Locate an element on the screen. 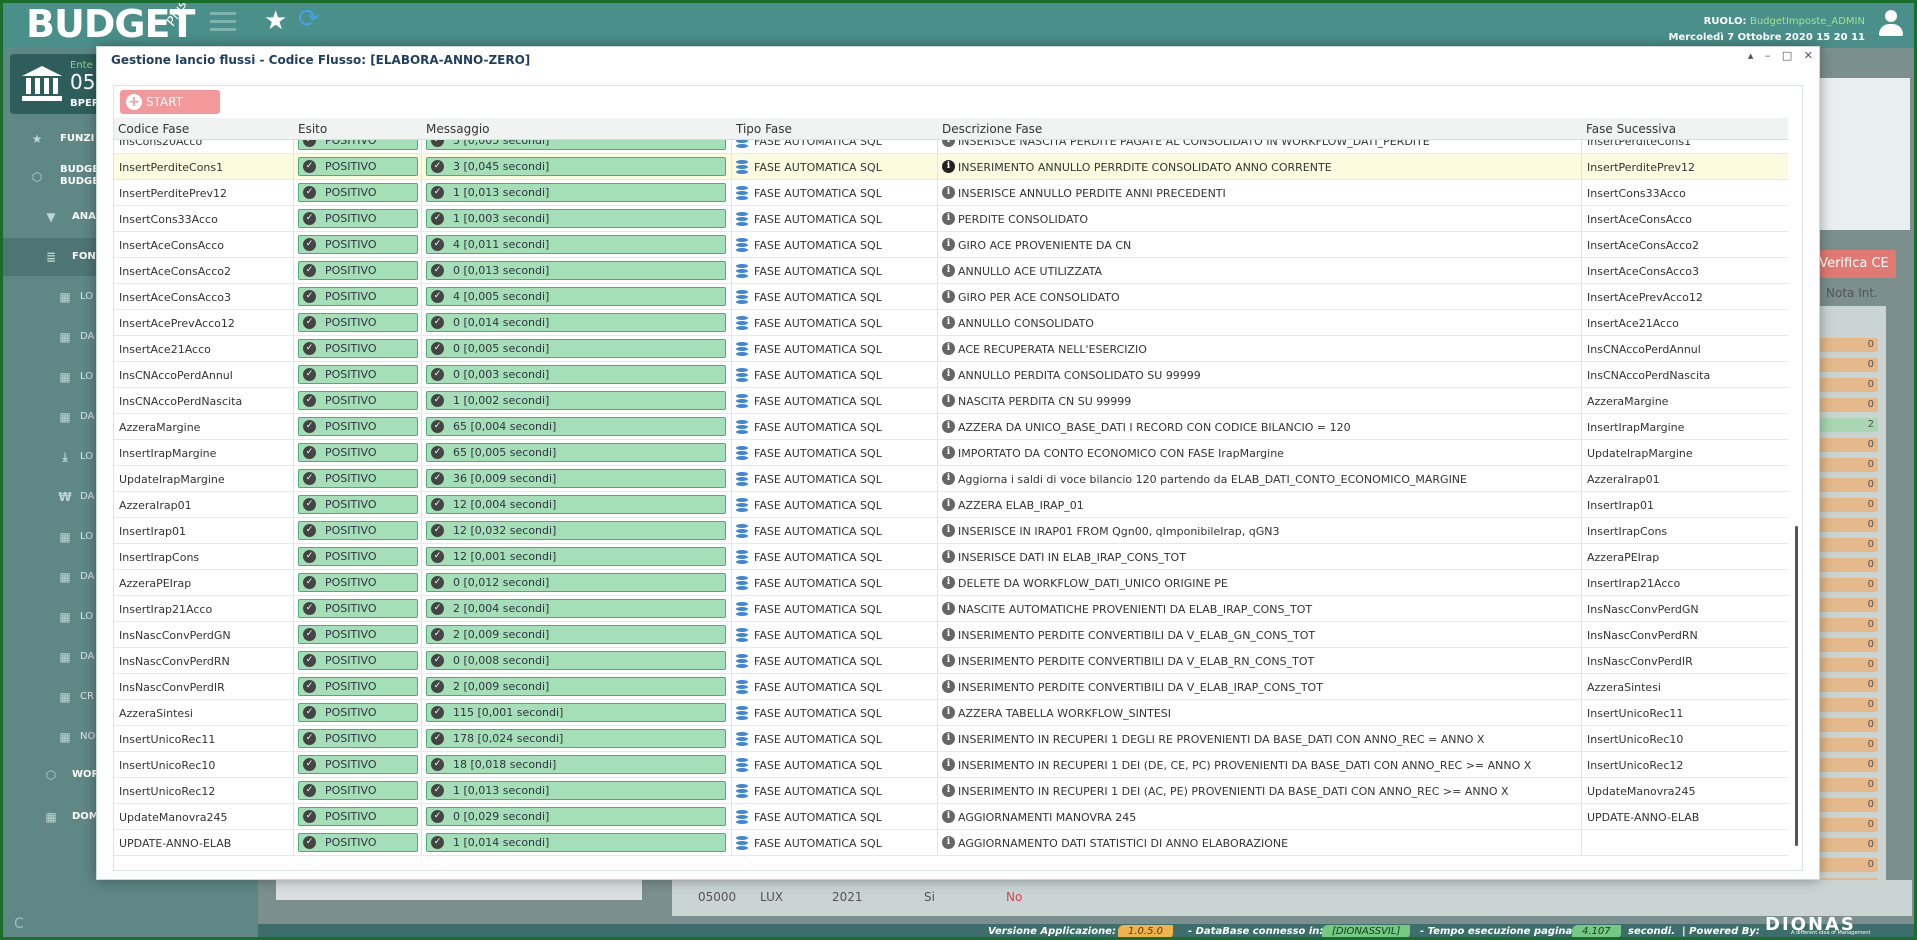 The width and height of the screenshot is (1917, 940). column-header-tipo: Tipo Fase is located at coordinates (764, 129).